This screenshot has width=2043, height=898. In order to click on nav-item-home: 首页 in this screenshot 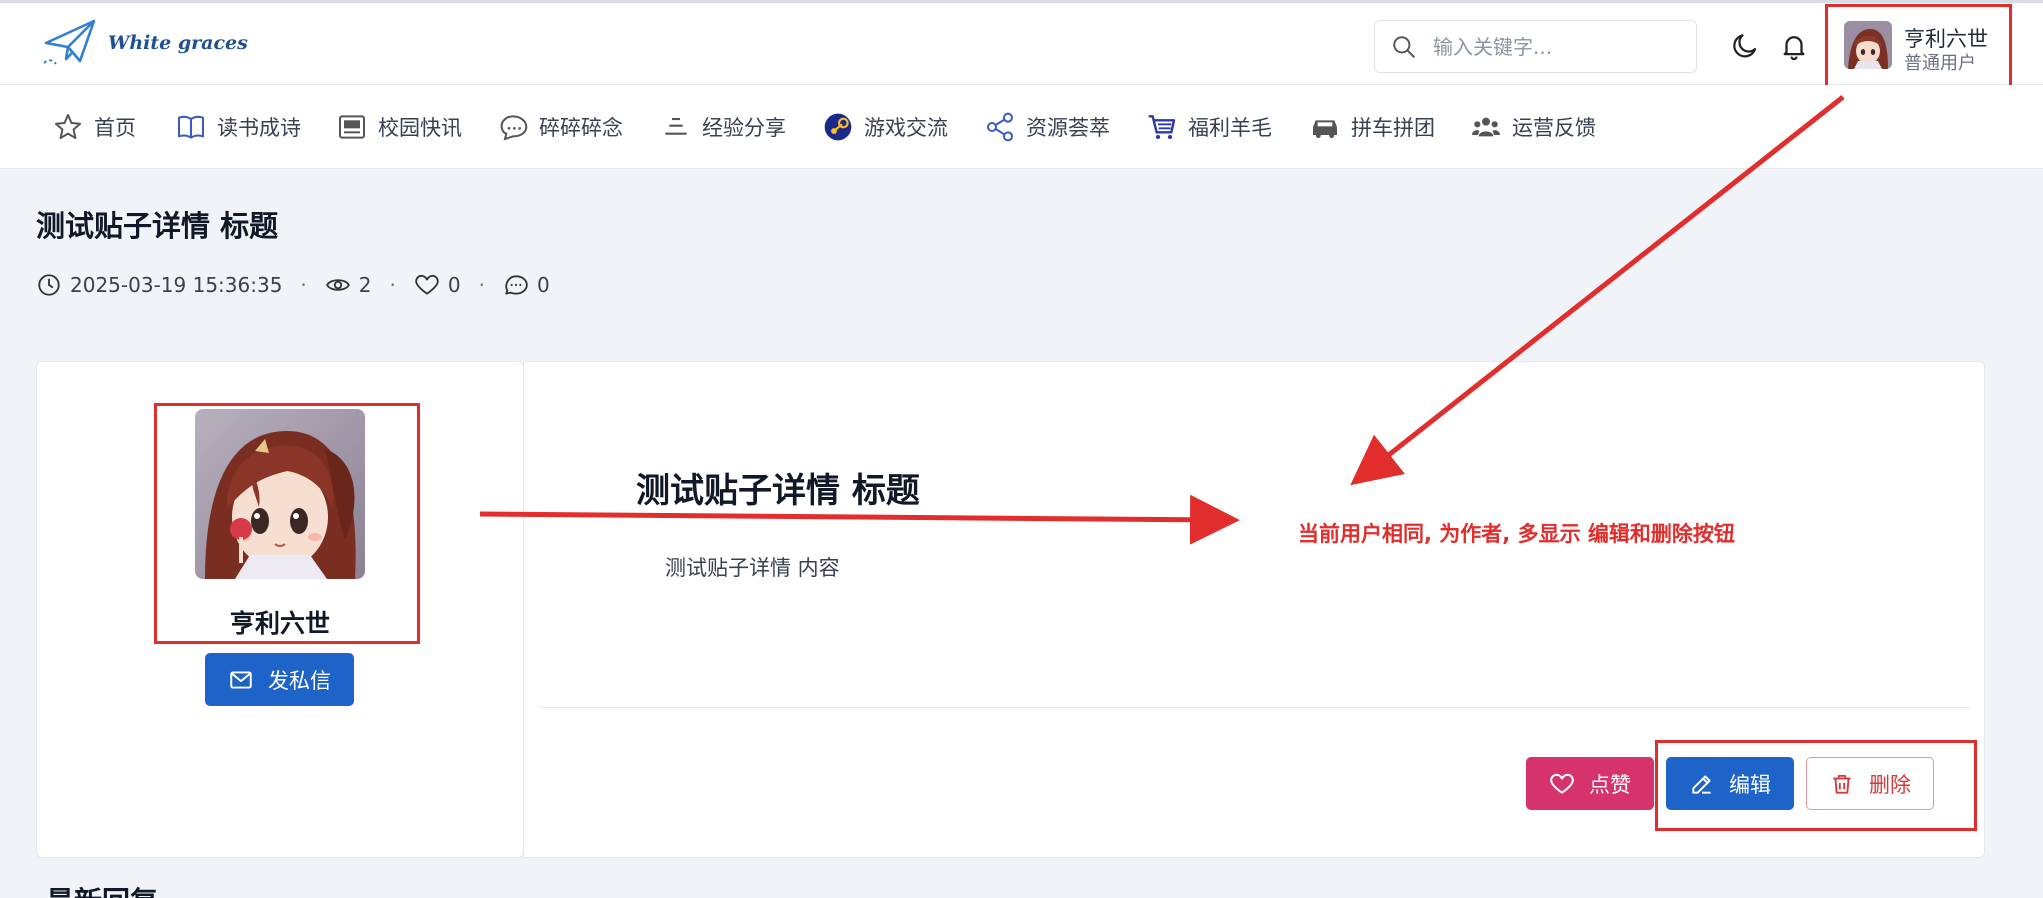, I will do `click(94, 127)`.